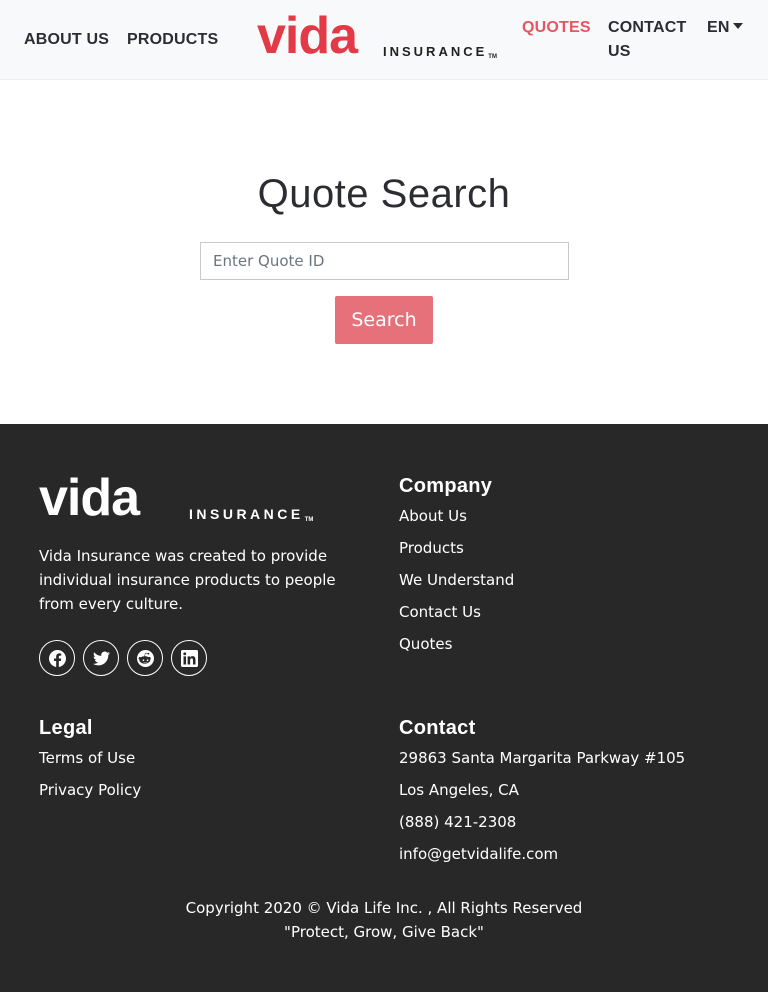 The height and width of the screenshot is (992, 768). I want to click on logo-subtitle: INSURANCETM, so click(440, 52).